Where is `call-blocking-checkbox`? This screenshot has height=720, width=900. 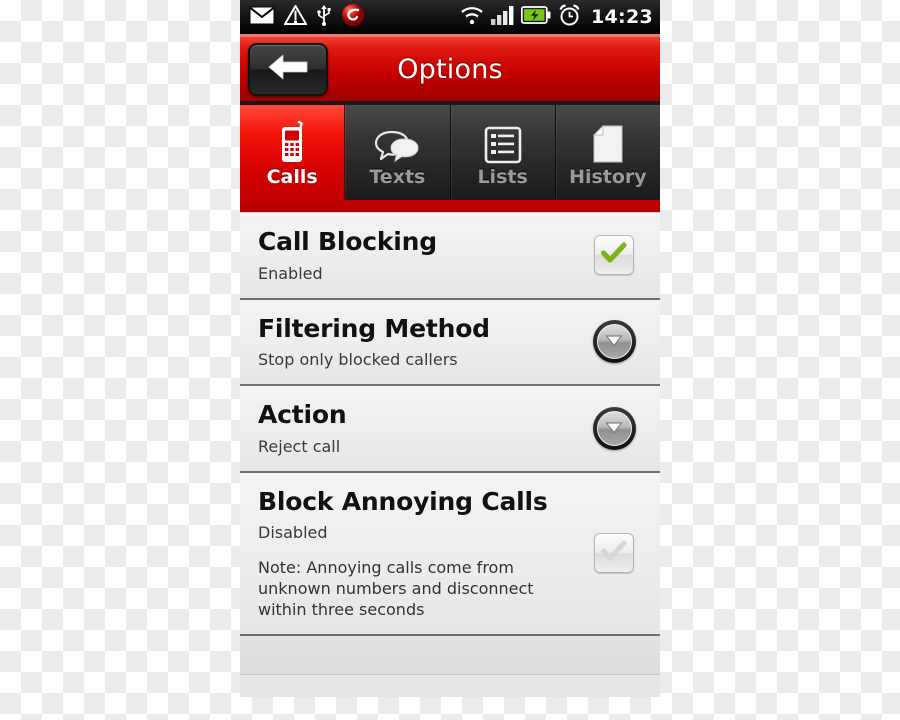 call-blocking-checkbox is located at coordinates (614, 255).